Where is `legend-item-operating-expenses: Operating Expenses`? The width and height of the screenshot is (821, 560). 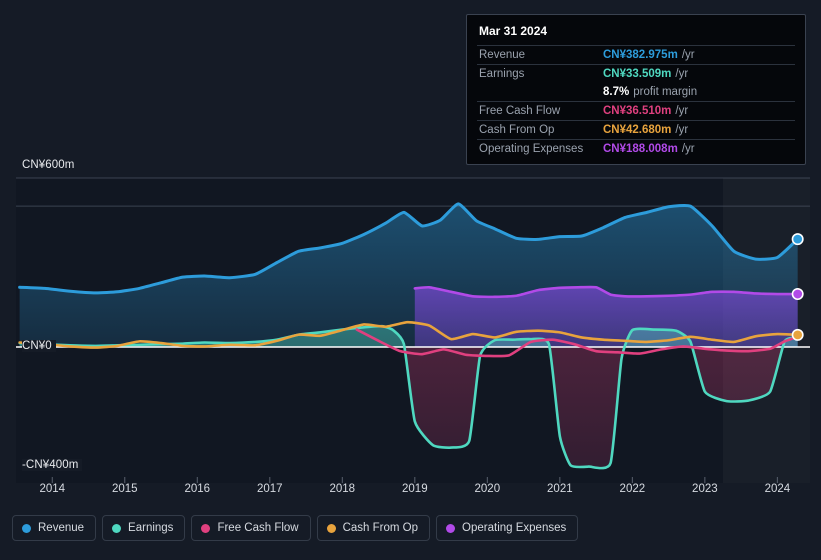 legend-item-operating-expenses: Operating Expenses is located at coordinates (507, 528).